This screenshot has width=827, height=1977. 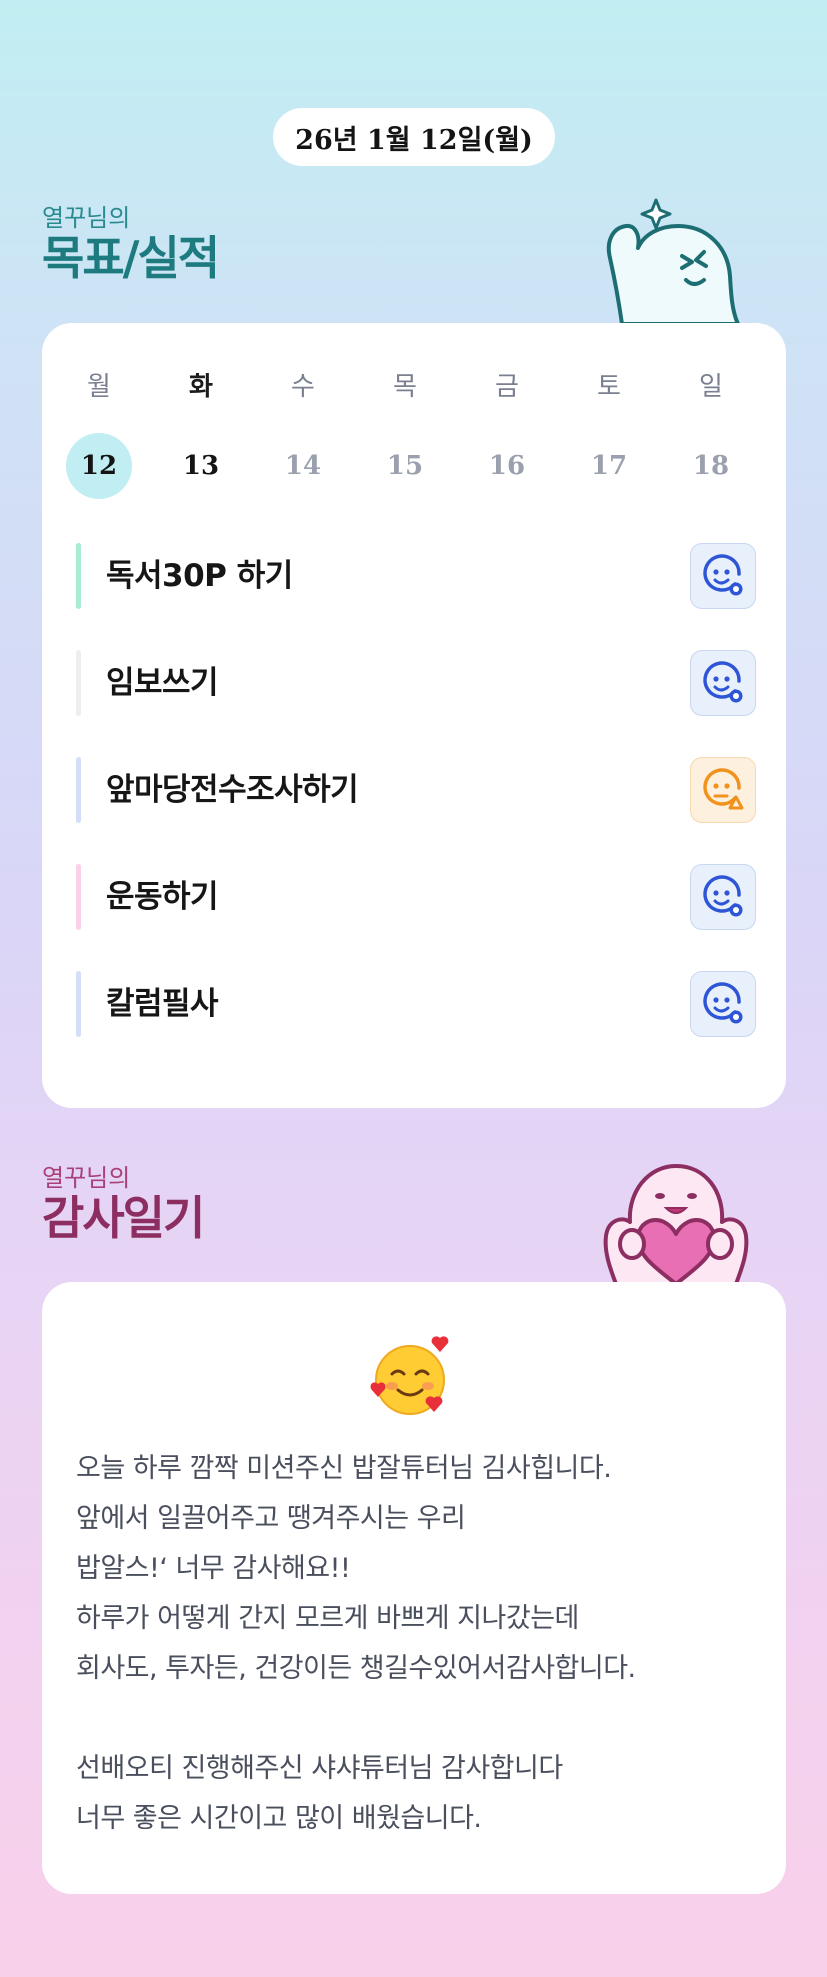 What do you see at coordinates (414, 140) in the screenshot?
I see `date-label: 26년 1월 12일(월)` at bounding box center [414, 140].